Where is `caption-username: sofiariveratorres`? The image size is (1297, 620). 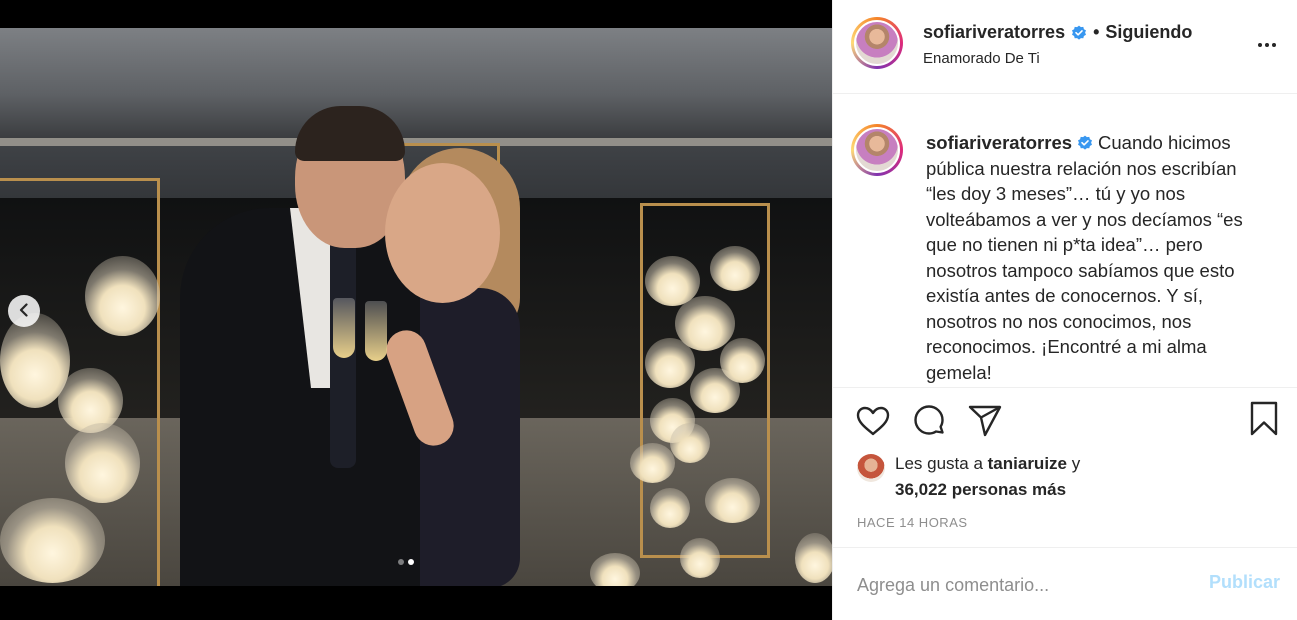
caption-username: sofiariveratorres is located at coordinates (999, 142).